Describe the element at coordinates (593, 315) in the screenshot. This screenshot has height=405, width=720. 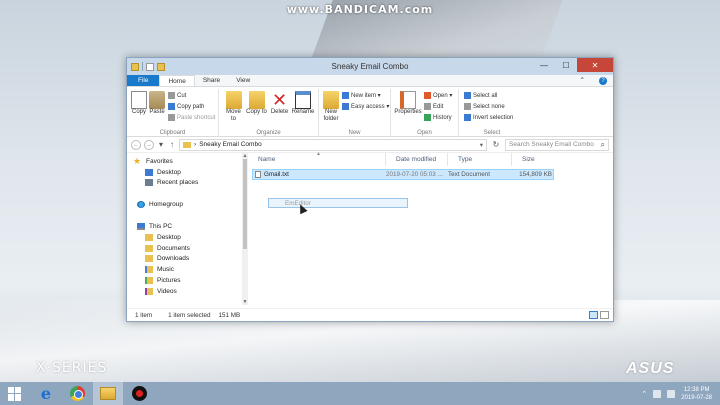
I see `details-view-icon` at that location.